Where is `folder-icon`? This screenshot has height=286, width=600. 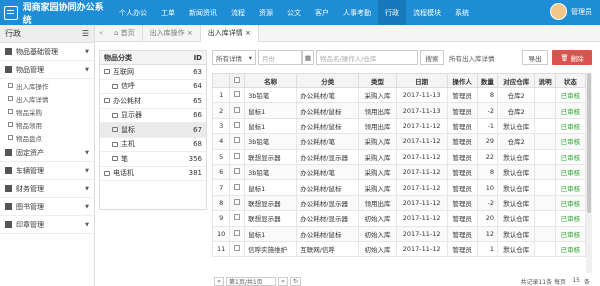 folder-icon is located at coordinates (107, 72).